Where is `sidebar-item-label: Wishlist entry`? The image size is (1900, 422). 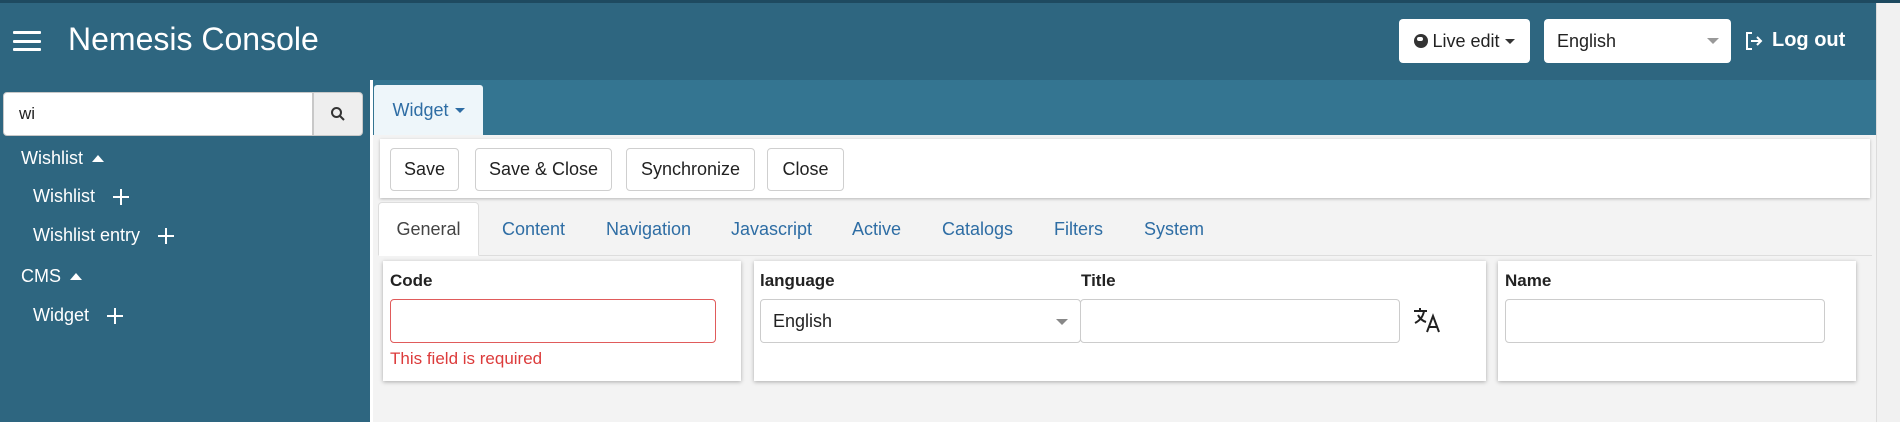
sidebar-item-label: Wishlist entry is located at coordinates (87, 235).